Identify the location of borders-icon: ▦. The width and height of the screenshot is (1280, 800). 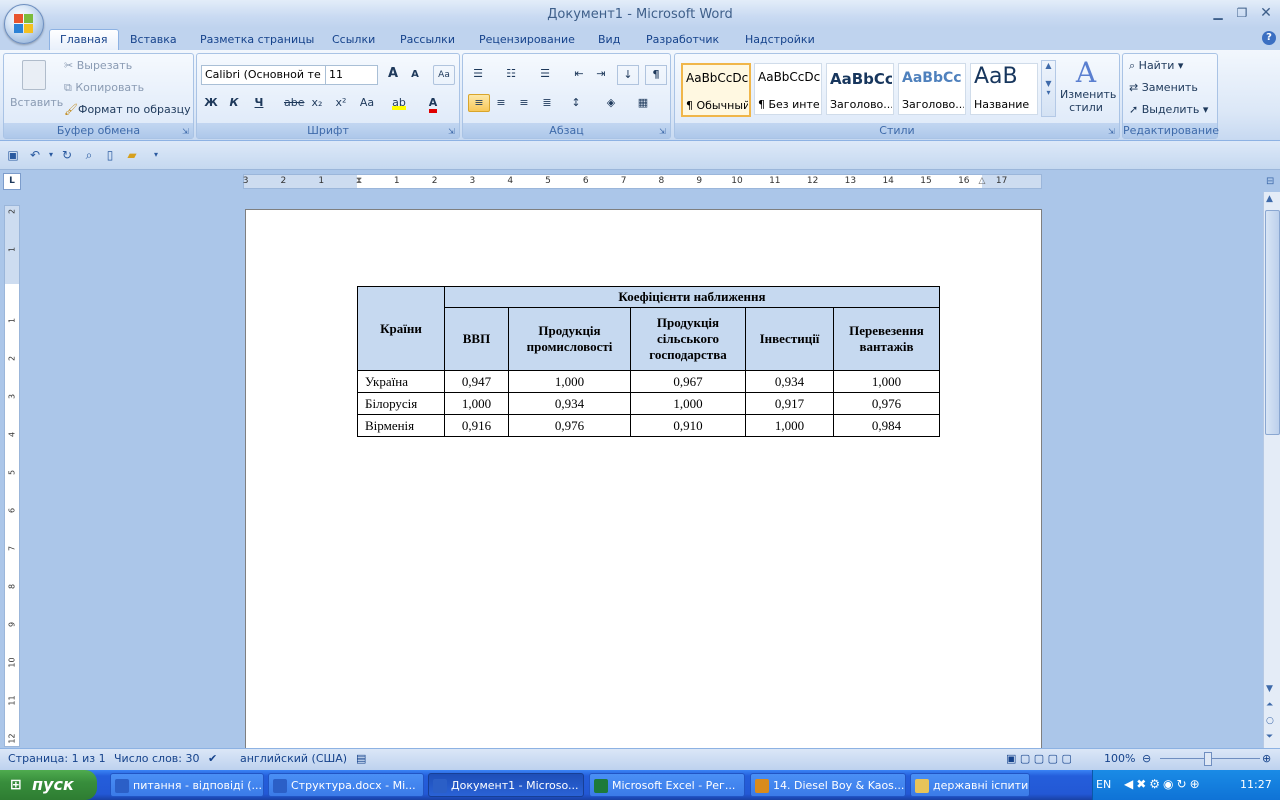
(643, 103).